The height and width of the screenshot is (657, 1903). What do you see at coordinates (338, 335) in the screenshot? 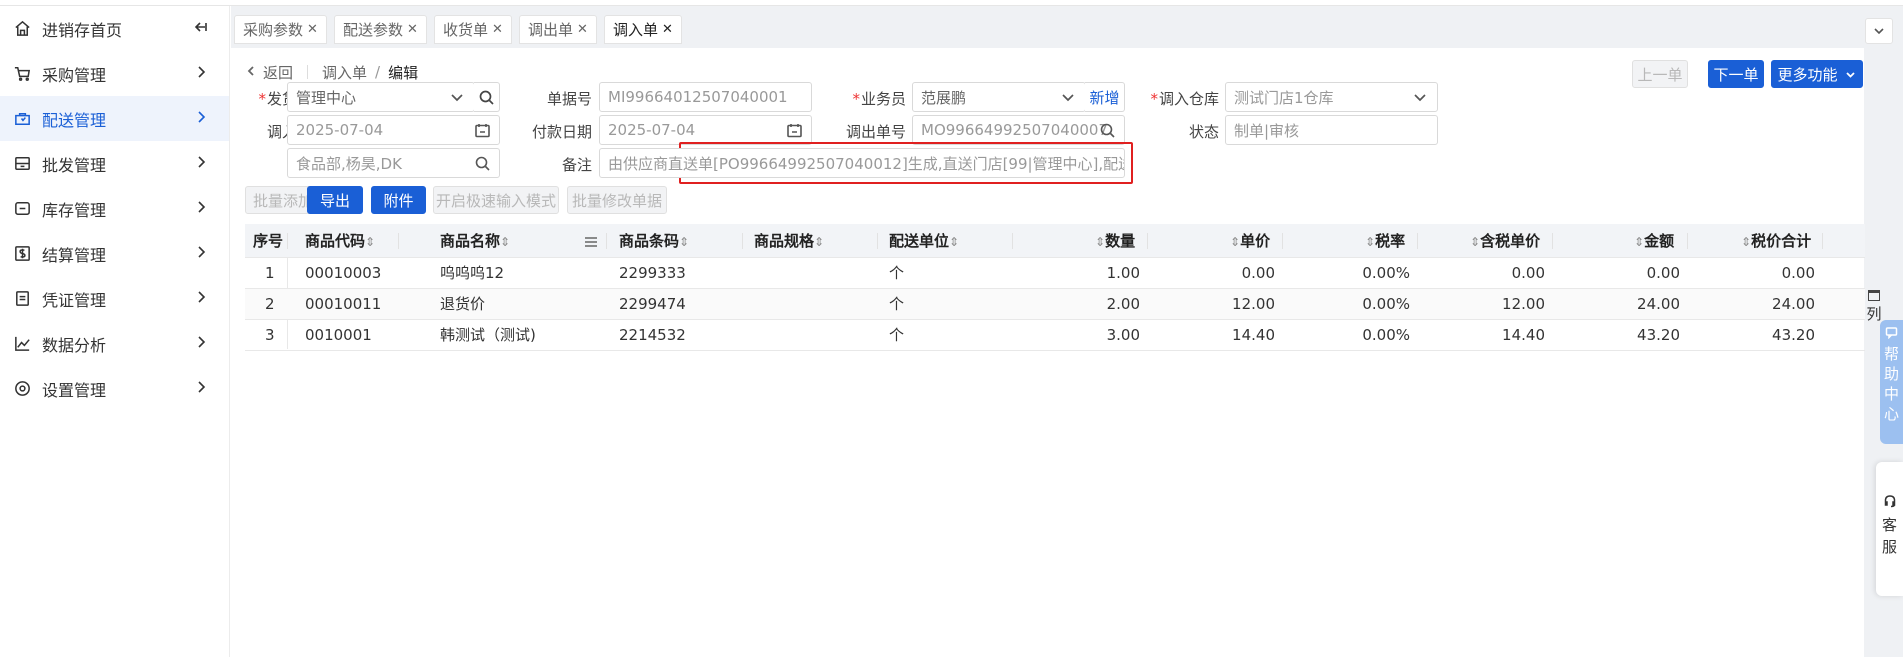
I see `cell-code: 0010001` at bounding box center [338, 335].